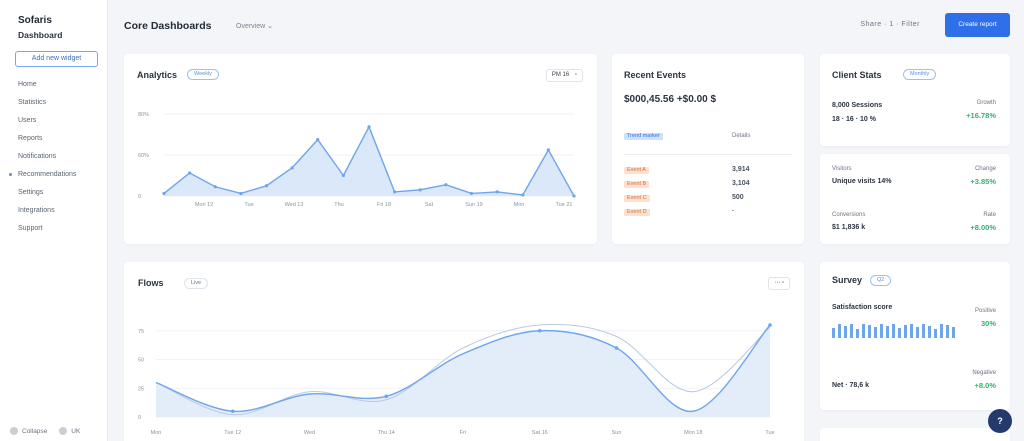  I want to click on x-tick-label: Sat 16, so click(540, 433).